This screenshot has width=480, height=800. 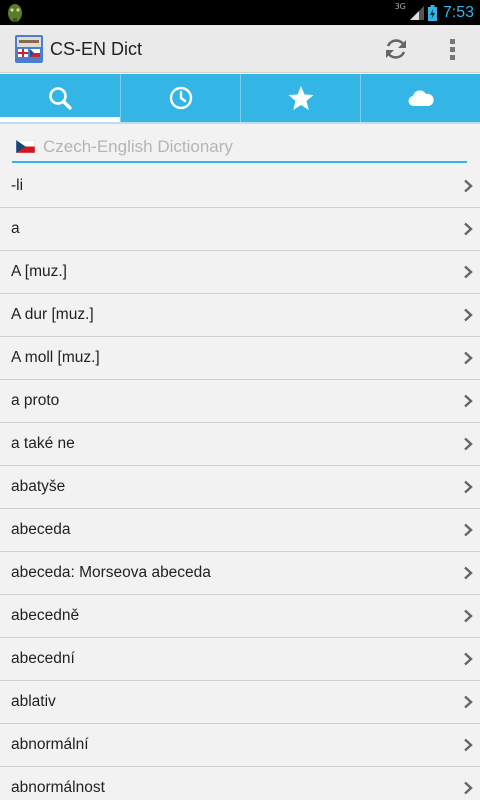 I want to click on search-box, so click(x=239, y=148).